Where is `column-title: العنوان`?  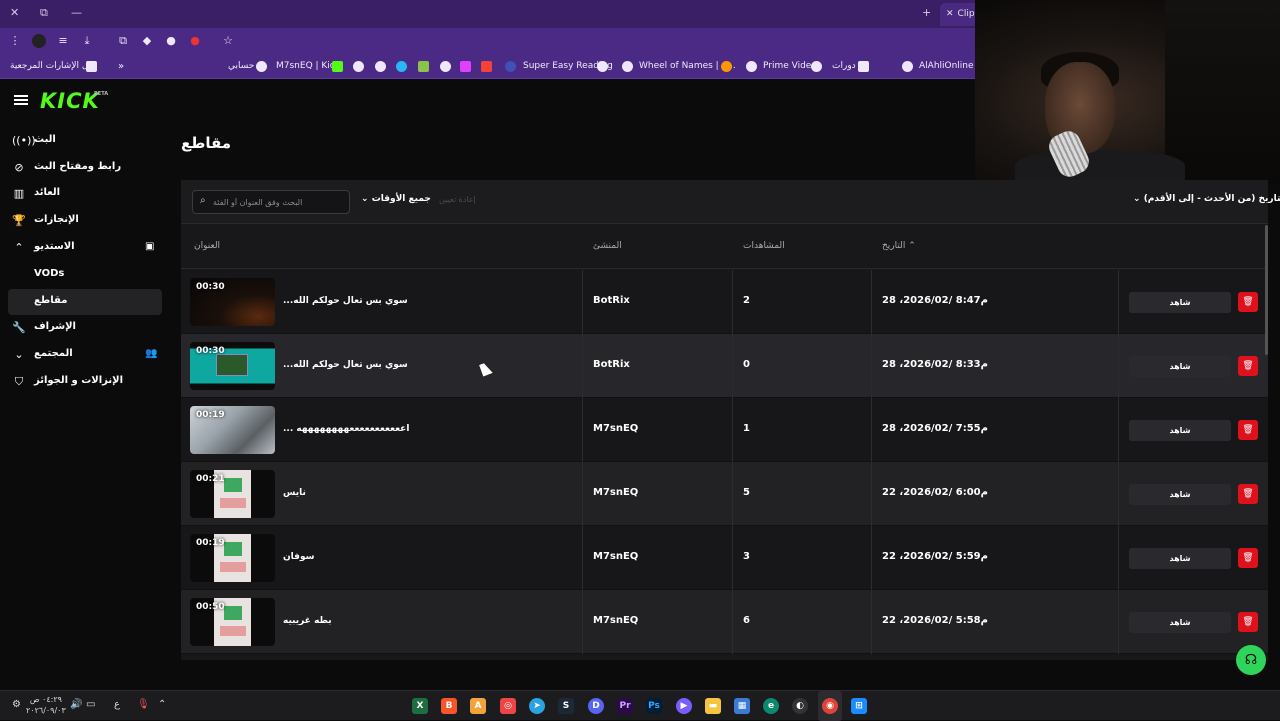
column-title: العنوان is located at coordinates (207, 246).